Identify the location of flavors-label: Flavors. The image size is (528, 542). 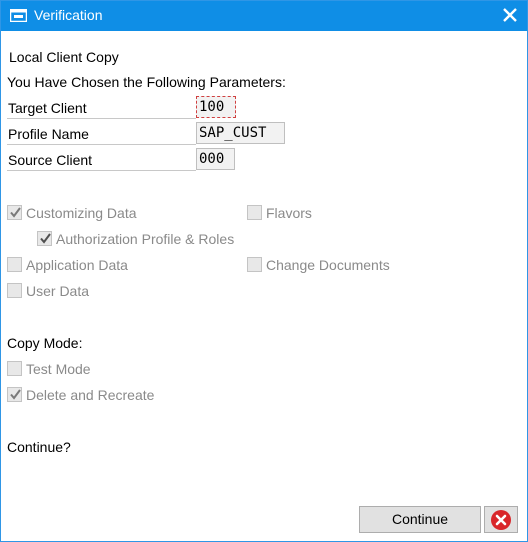
(289, 213).